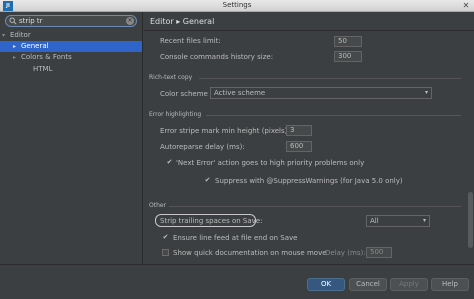 The width and height of the screenshot is (474, 299). Describe the element at coordinates (225, 131) in the screenshot. I see `stripe-height-label: Error stripe mark min height (pixels):` at that location.